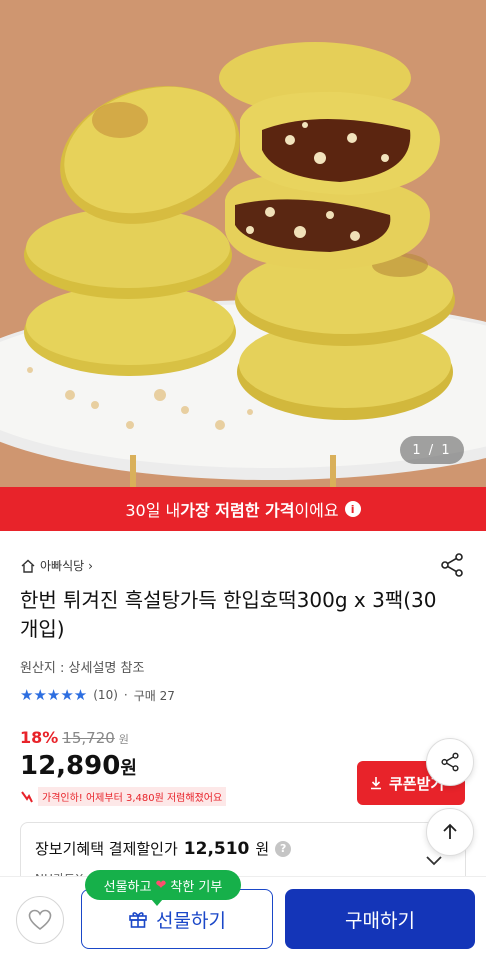 This screenshot has width=486, height=960. I want to click on rating-count: (10), so click(105, 695).